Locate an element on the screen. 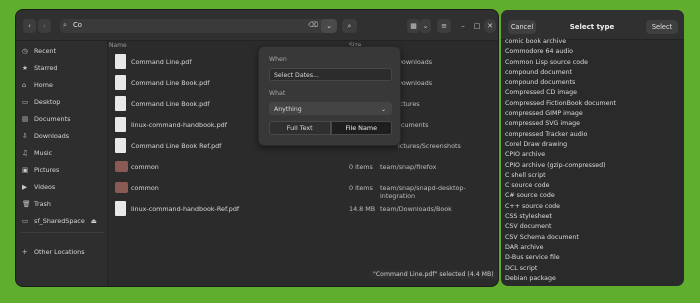 The width and height of the screenshot is (700, 303). main-menu-button: ≡ is located at coordinates (444, 26).